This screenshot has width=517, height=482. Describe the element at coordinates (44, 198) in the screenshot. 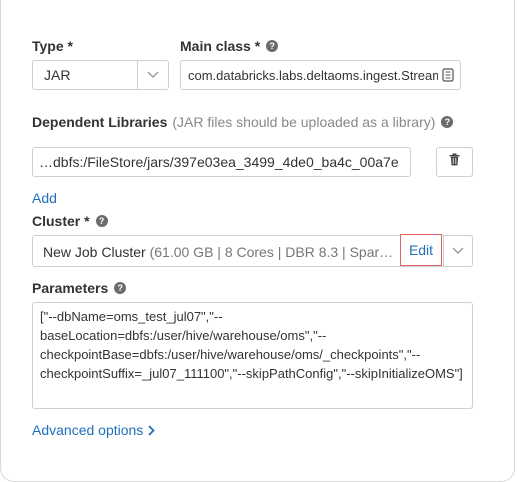

I see `add-library-link: Add` at that location.